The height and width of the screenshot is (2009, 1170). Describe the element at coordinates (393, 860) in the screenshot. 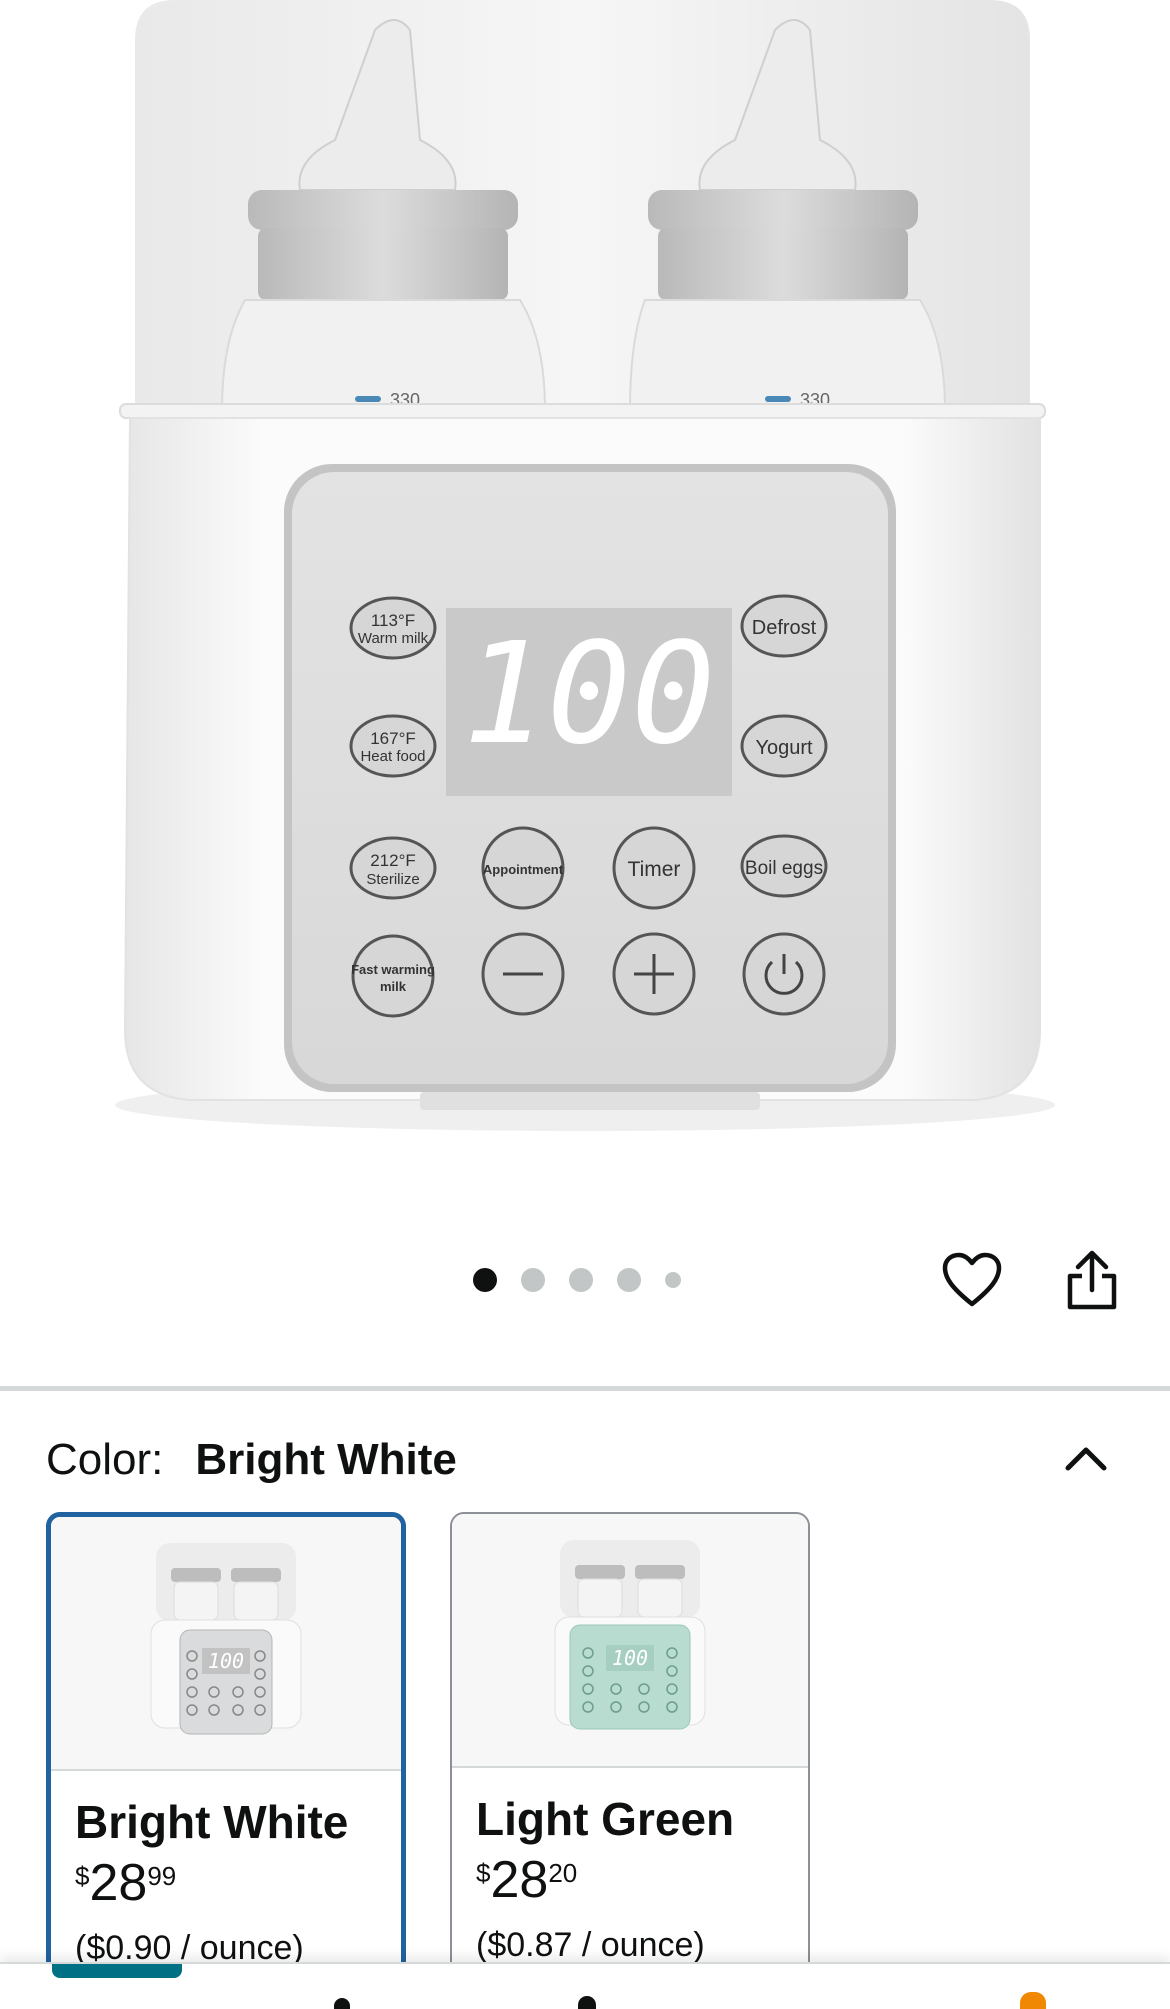

I see `svg-text: 212°F` at that location.